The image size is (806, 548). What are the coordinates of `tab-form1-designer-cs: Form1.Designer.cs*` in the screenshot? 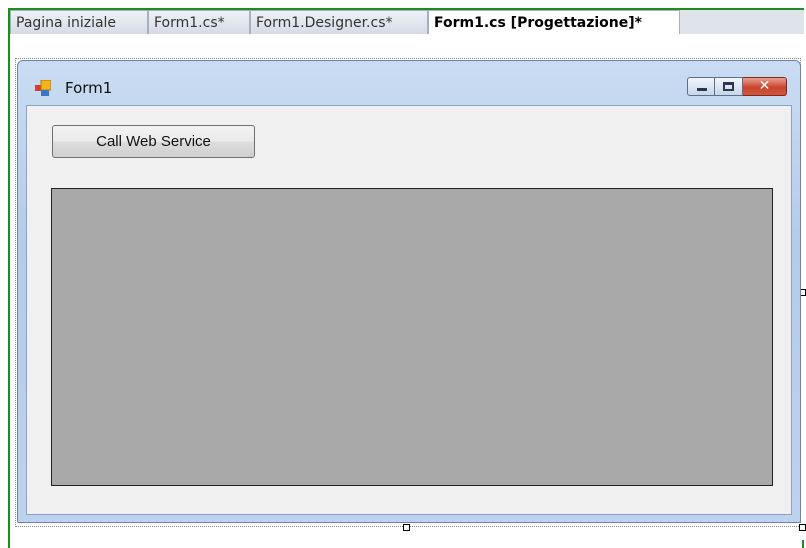 It's located at (339, 22).